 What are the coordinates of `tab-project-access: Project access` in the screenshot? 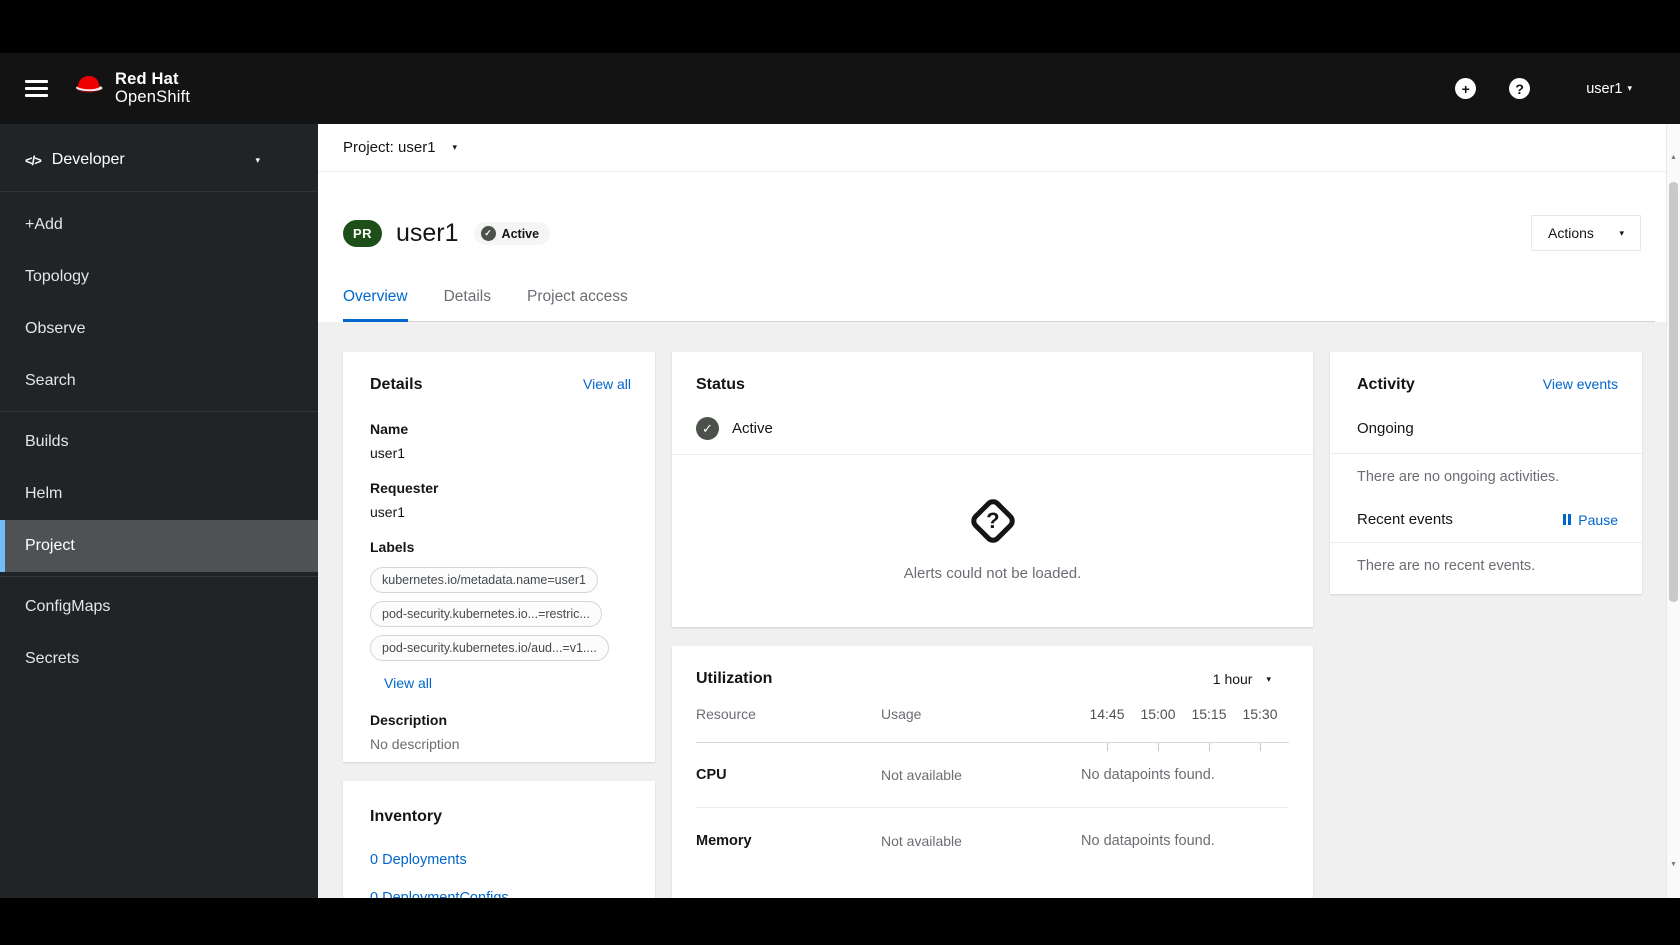 It's located at (577, 305).